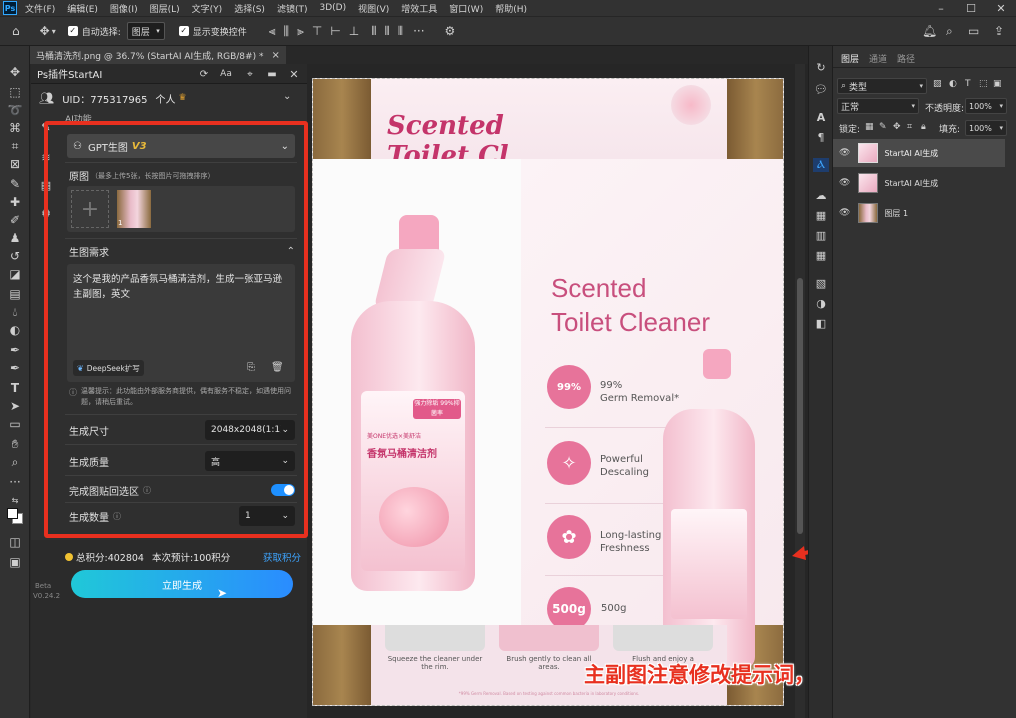 The height and width of the screenshot is (718, 1016). I want to click on menu-view: 视图(V), so click(373, 8).